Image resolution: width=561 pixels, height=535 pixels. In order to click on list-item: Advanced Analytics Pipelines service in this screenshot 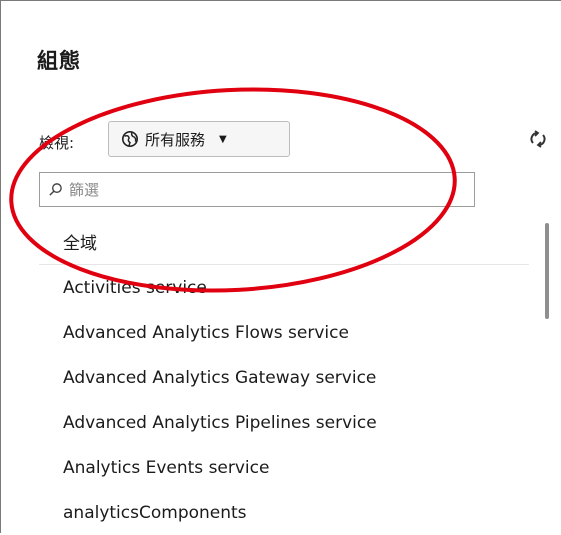, I will do `click(284, 422)`.